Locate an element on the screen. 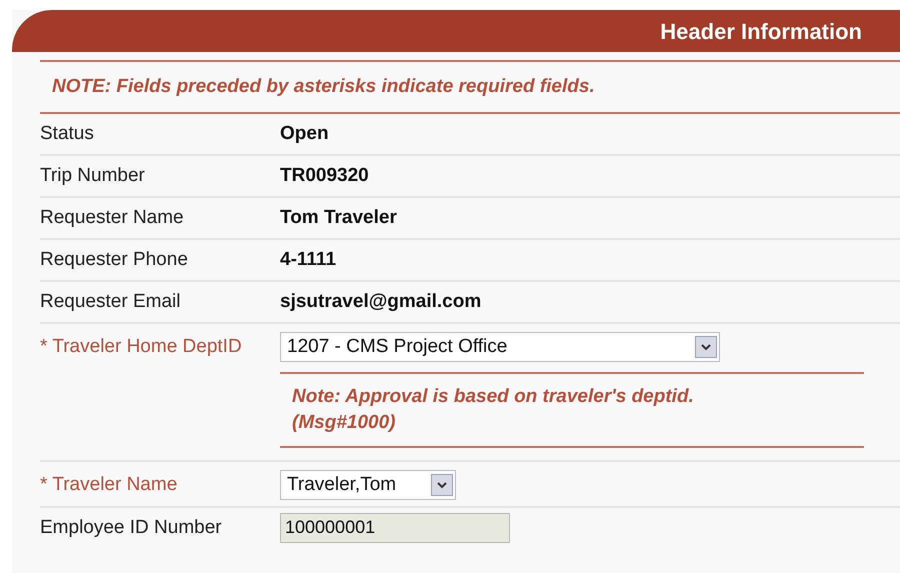 Image resolution: width=900 pixels, height=573 pixels. dropdown-field: Traveler,Tom is located at coordinates (368, 485).